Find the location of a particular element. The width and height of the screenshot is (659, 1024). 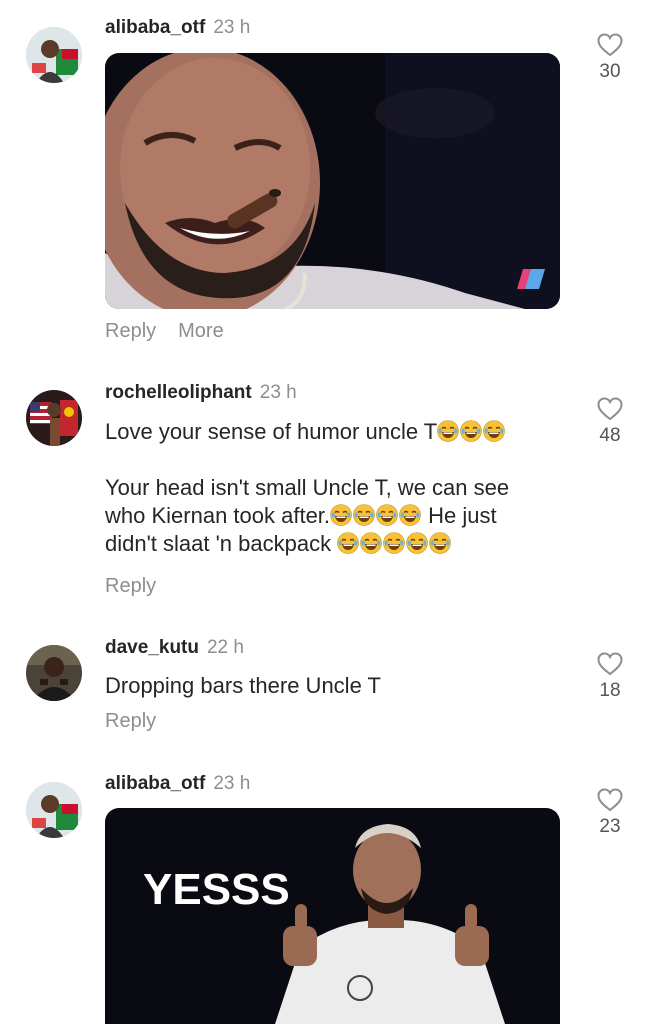

like-count: 30 is located at coordinates (610, 71).